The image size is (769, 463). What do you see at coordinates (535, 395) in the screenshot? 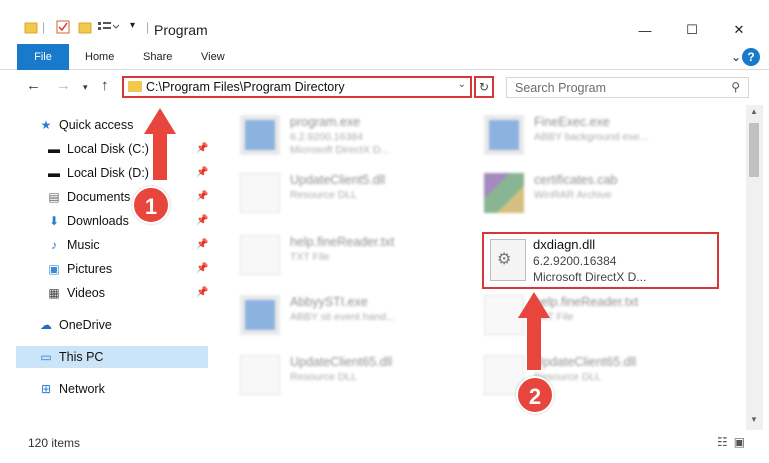
I see `step-2-badge: 2` at bounding box center [535, 395].